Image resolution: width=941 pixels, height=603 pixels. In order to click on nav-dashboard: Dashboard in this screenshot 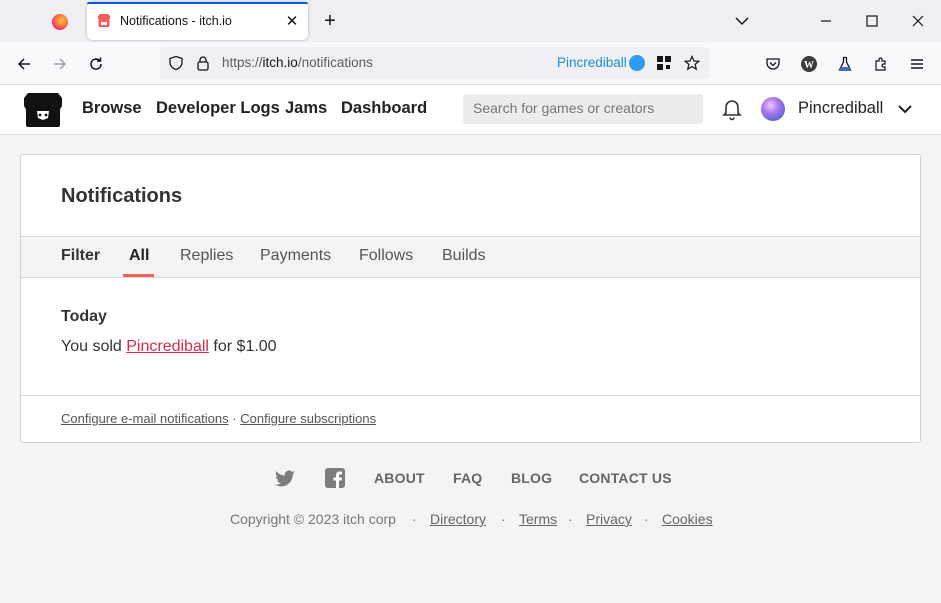, I will do `click(384, 108)`.